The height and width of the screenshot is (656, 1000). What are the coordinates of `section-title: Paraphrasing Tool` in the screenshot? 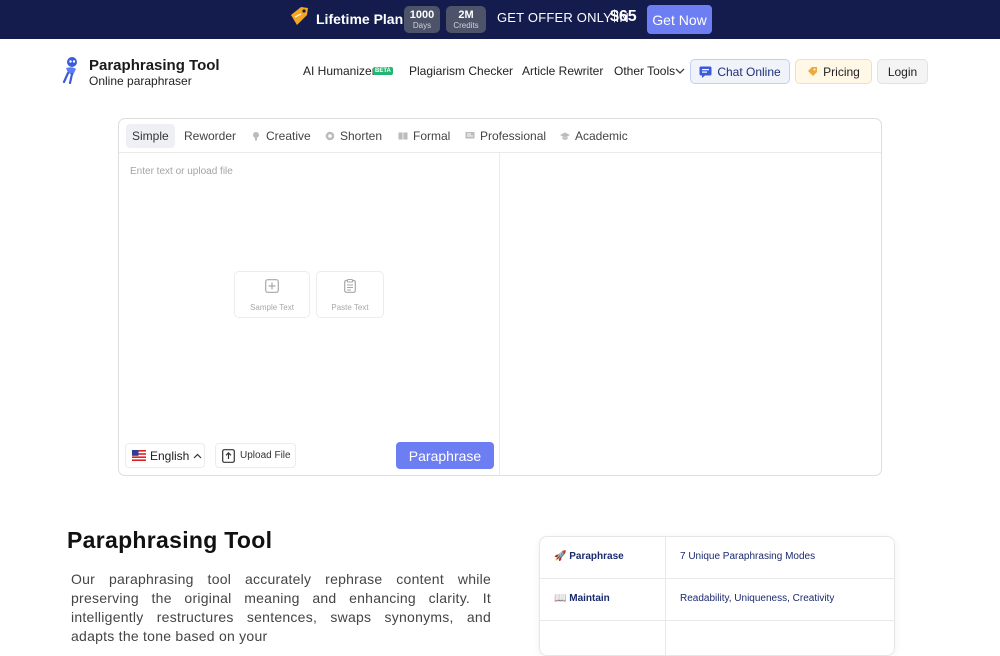 It's located at (170, 540).